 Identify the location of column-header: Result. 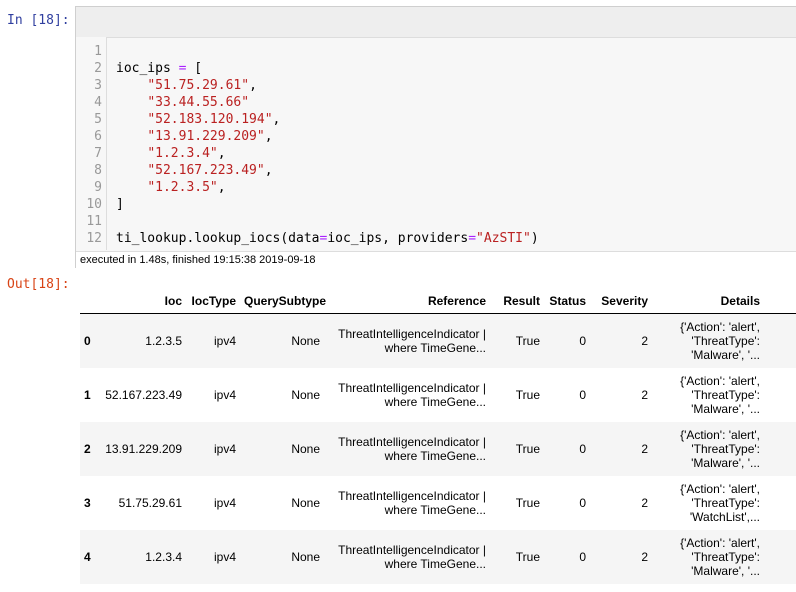
(517, 301).